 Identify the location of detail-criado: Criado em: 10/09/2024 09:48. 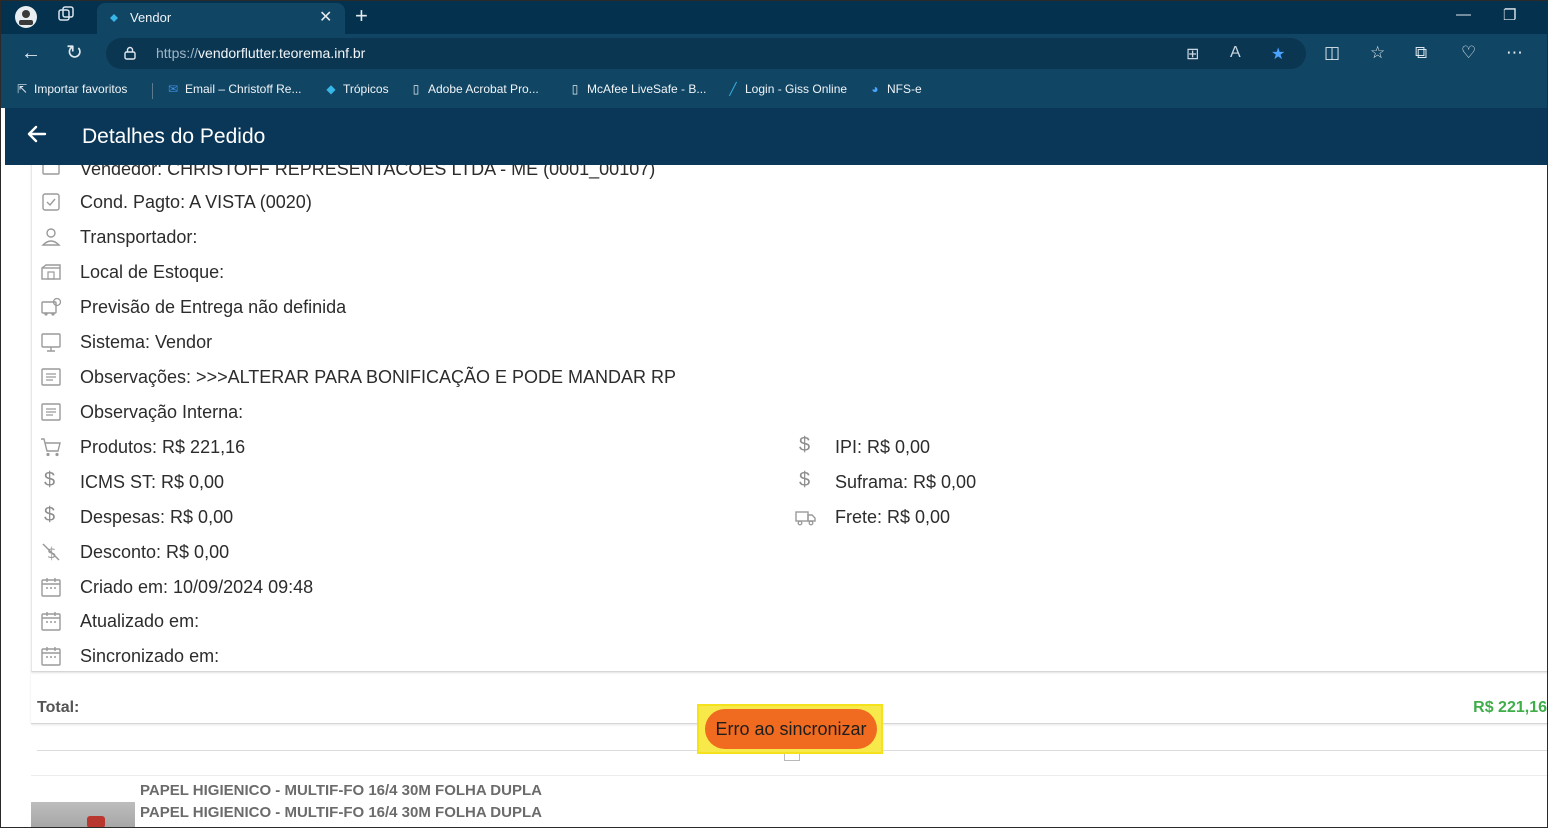
(340, 587).